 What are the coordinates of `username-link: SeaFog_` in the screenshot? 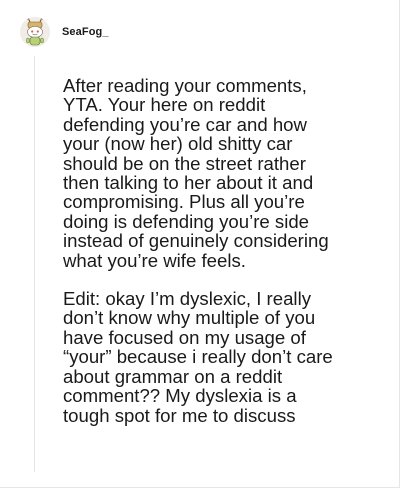 It's located at (85, 32).